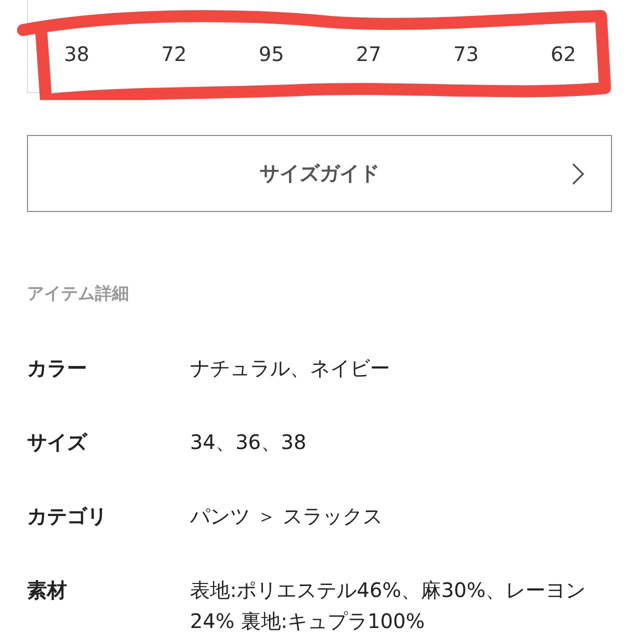  Describe the element at coordinates (58, 442) in the screenshot. I see `detail-label: サイズ` at that location.